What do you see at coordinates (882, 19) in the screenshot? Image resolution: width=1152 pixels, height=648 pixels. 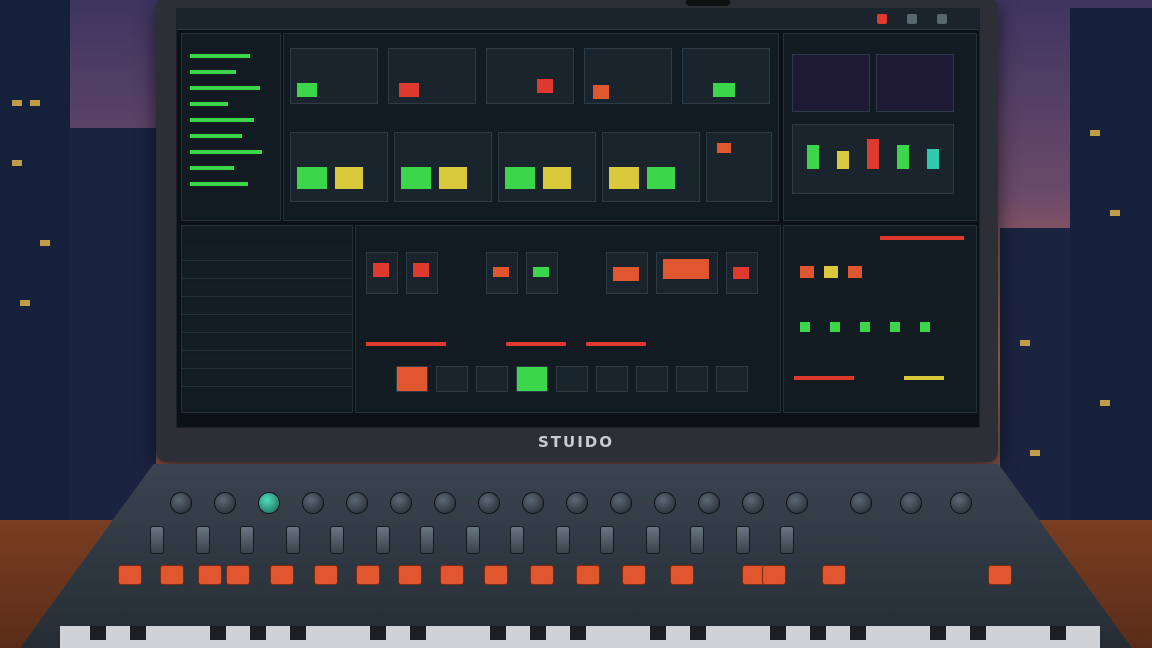 I see `close-icon` at bounding box center [882, 19].